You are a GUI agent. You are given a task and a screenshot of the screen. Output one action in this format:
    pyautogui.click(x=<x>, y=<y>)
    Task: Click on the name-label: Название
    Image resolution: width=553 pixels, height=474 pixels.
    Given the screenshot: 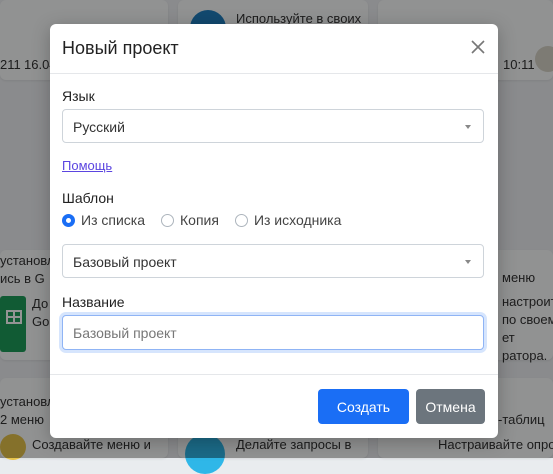 What is the action you would take?
    pyautogui.click(x=93, y=302)
    